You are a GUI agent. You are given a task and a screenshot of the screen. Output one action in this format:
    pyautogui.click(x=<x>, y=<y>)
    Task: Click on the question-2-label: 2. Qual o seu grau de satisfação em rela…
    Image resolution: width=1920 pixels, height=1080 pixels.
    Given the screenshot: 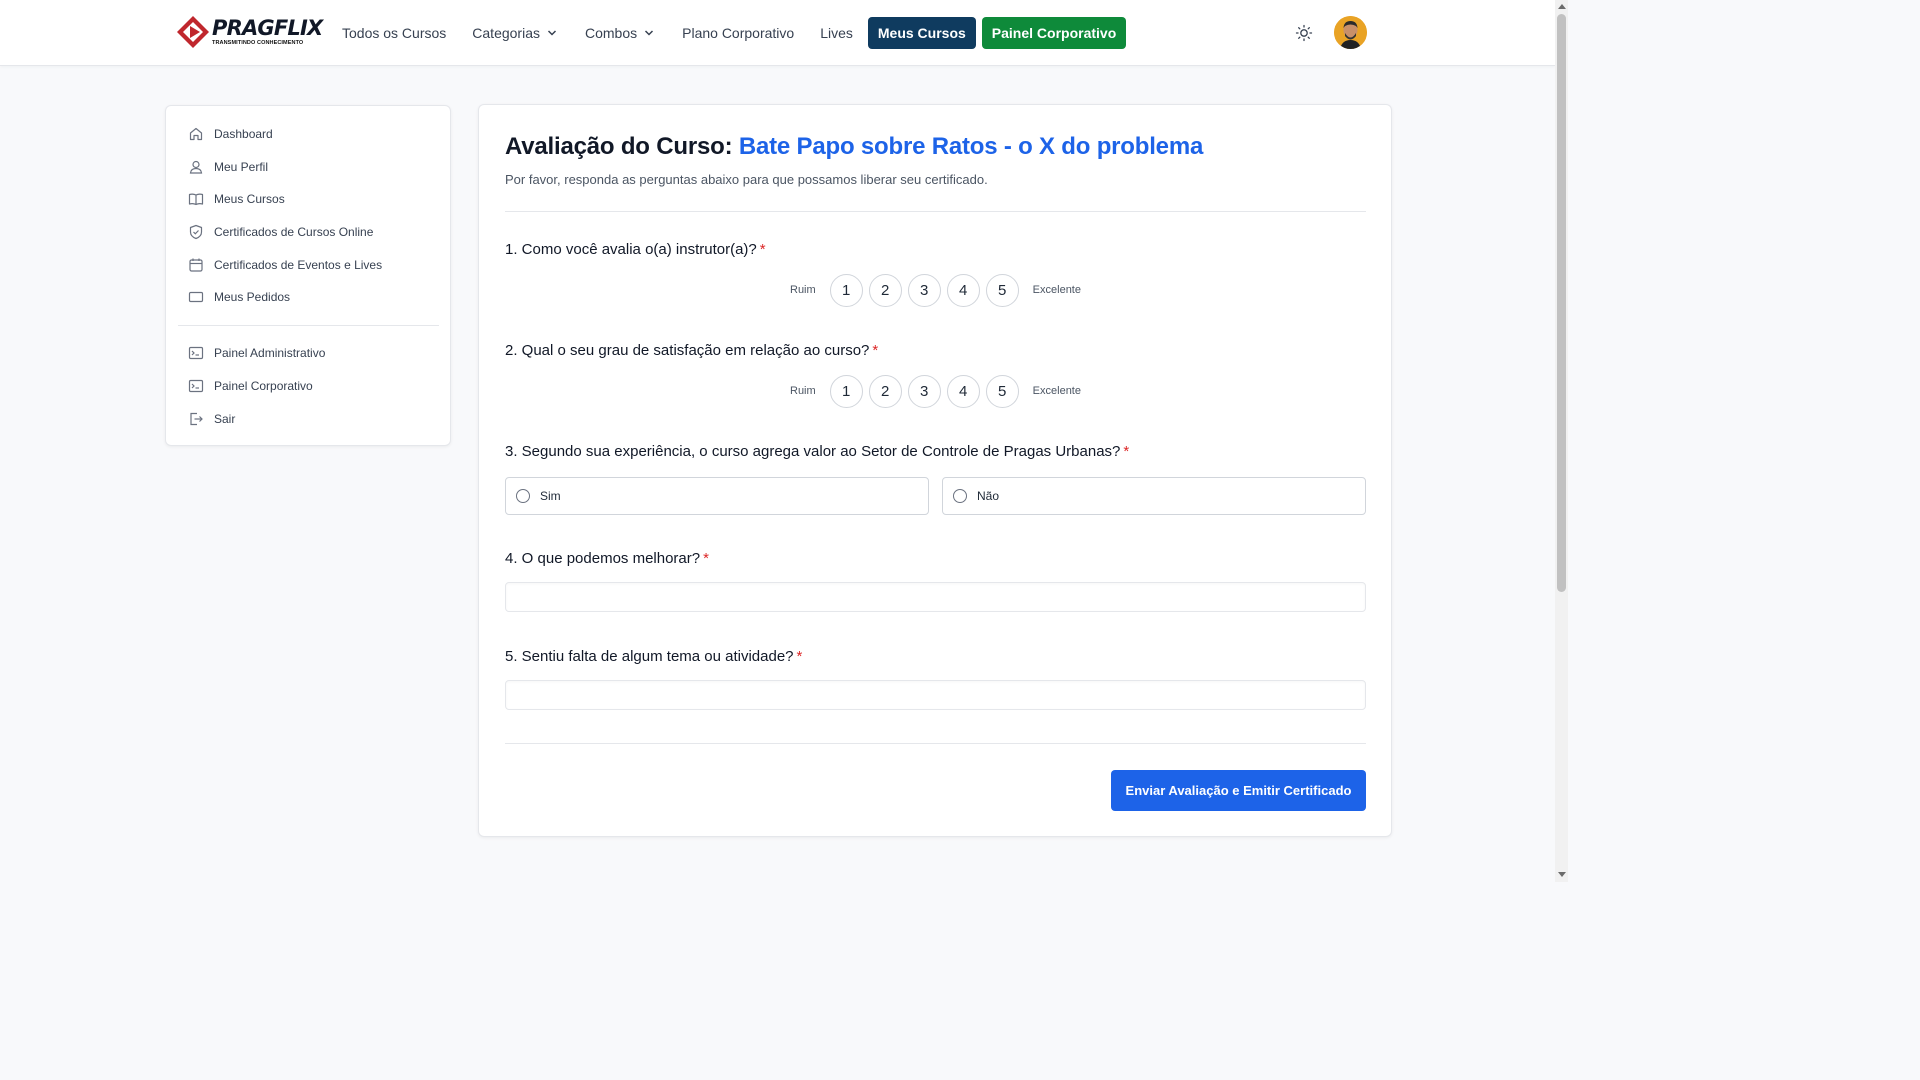 What is the action you would take?
    pyautogui.click(x=691, y=350)
    